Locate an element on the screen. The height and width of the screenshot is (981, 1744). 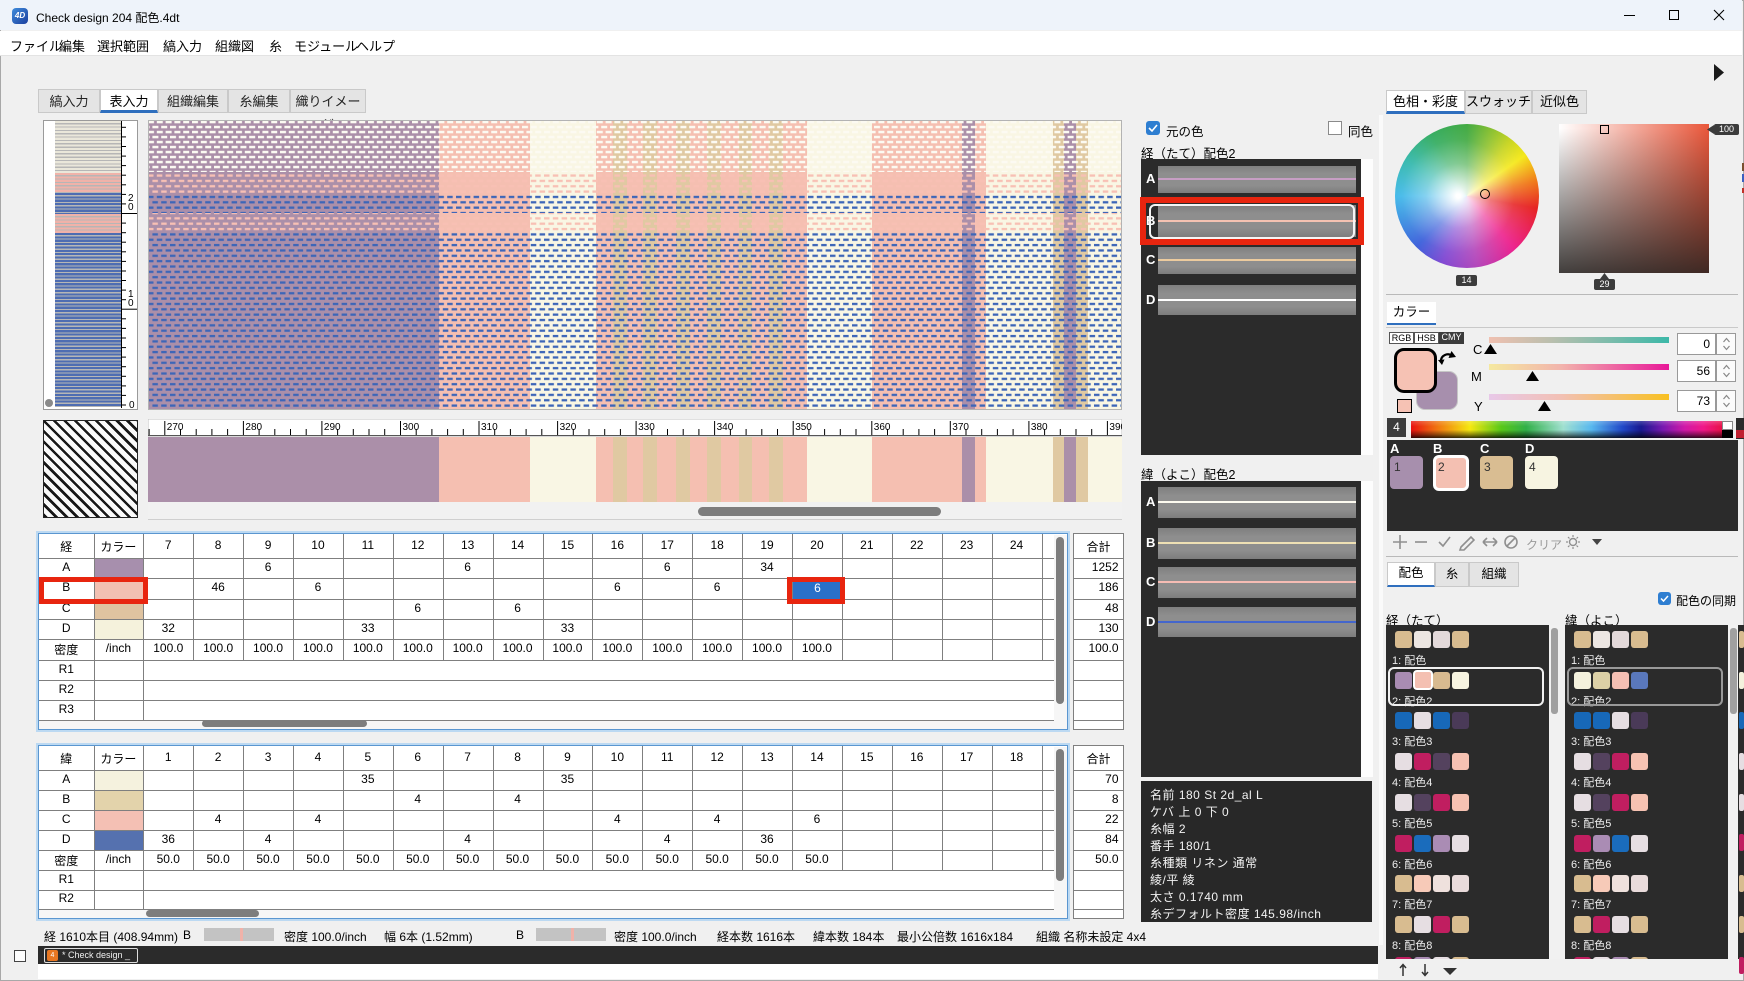
svg-text: 390 is located at coordinates (1115, 427).